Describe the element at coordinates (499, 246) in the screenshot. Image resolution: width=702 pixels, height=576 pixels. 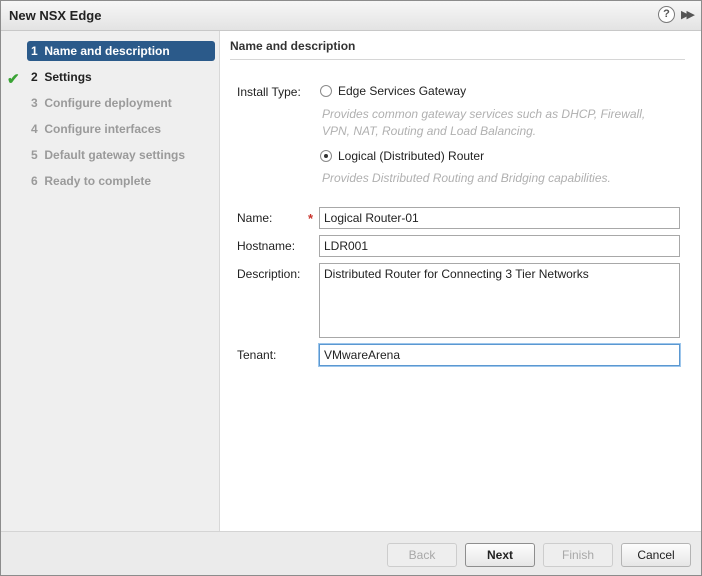
I see `hostname-input` at that location.